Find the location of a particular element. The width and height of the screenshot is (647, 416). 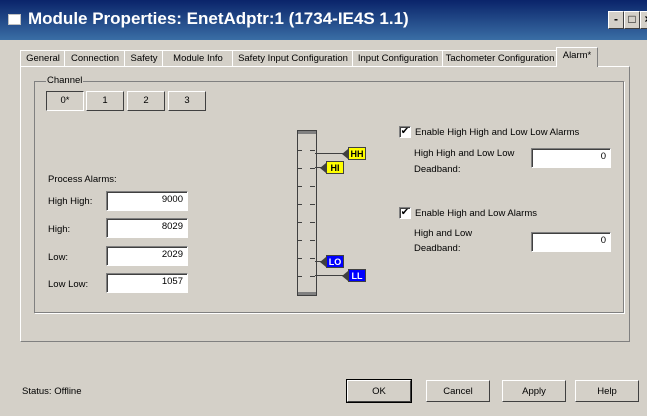

ll-marker: LL is located at coordinates (354, 275).